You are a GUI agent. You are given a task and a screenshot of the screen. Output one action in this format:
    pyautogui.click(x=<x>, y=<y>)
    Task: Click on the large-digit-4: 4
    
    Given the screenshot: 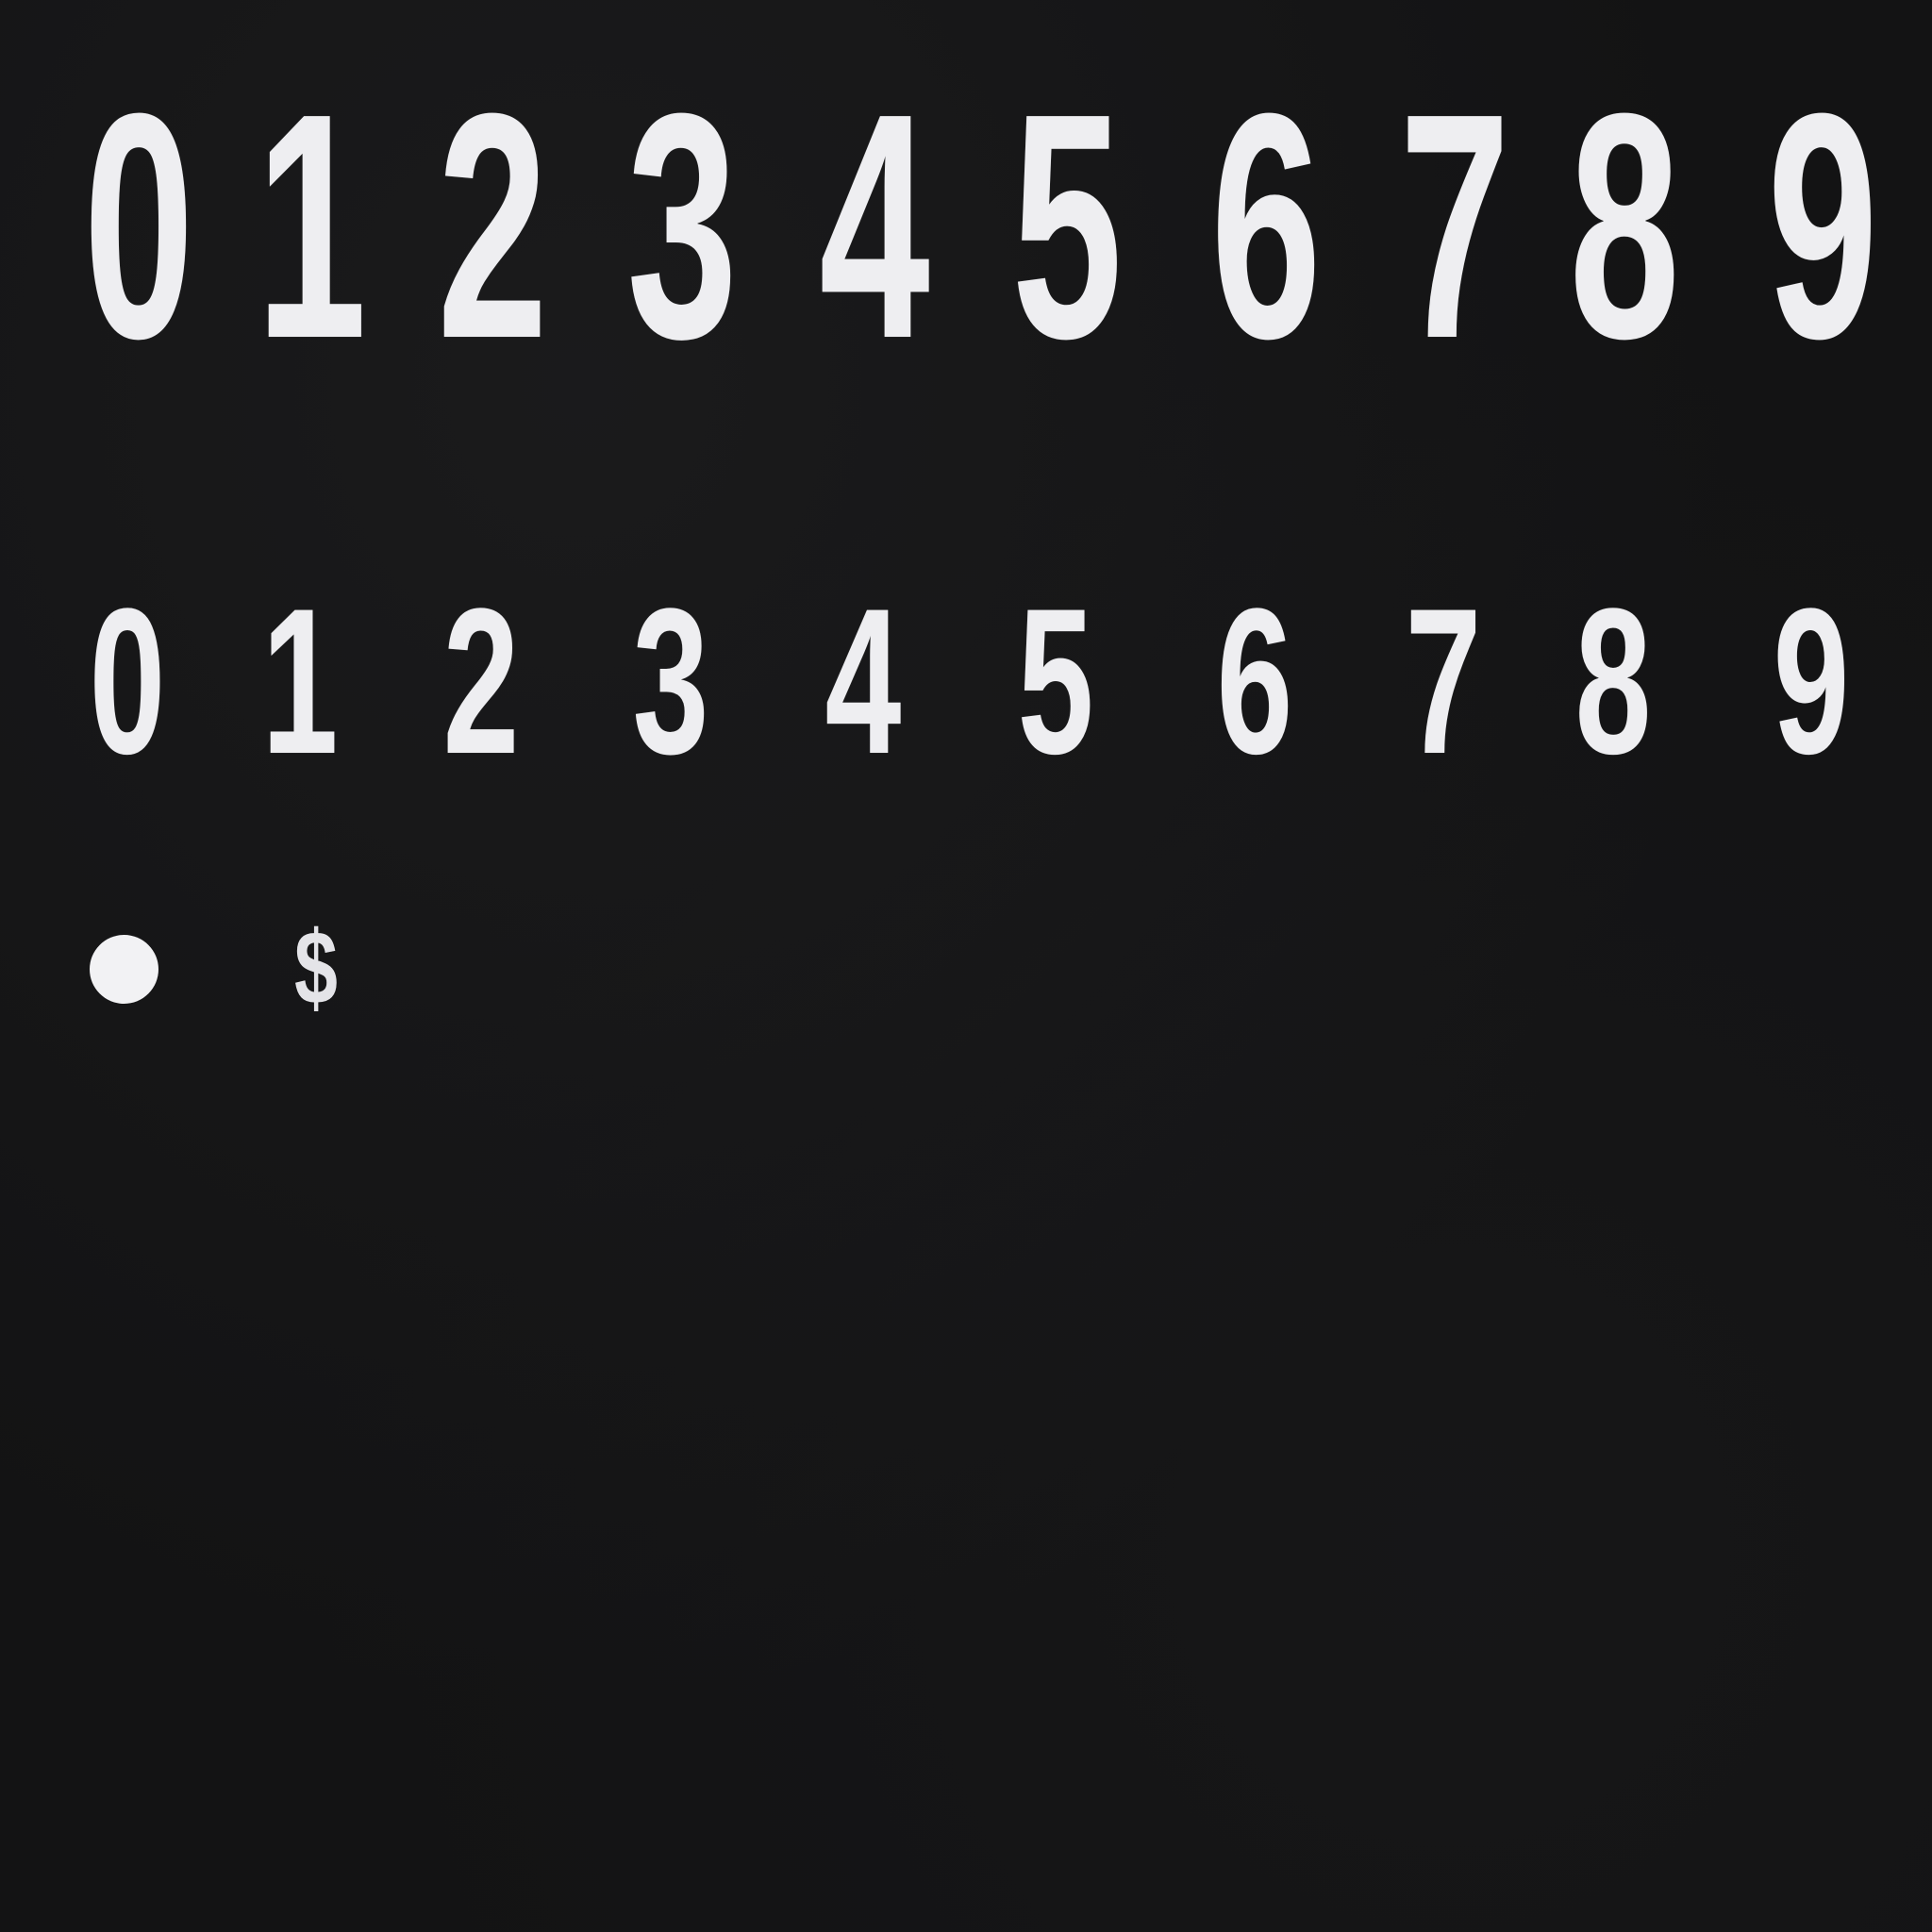 What is the action you would take?
    pyautogui.click(x=875, y=227)
    